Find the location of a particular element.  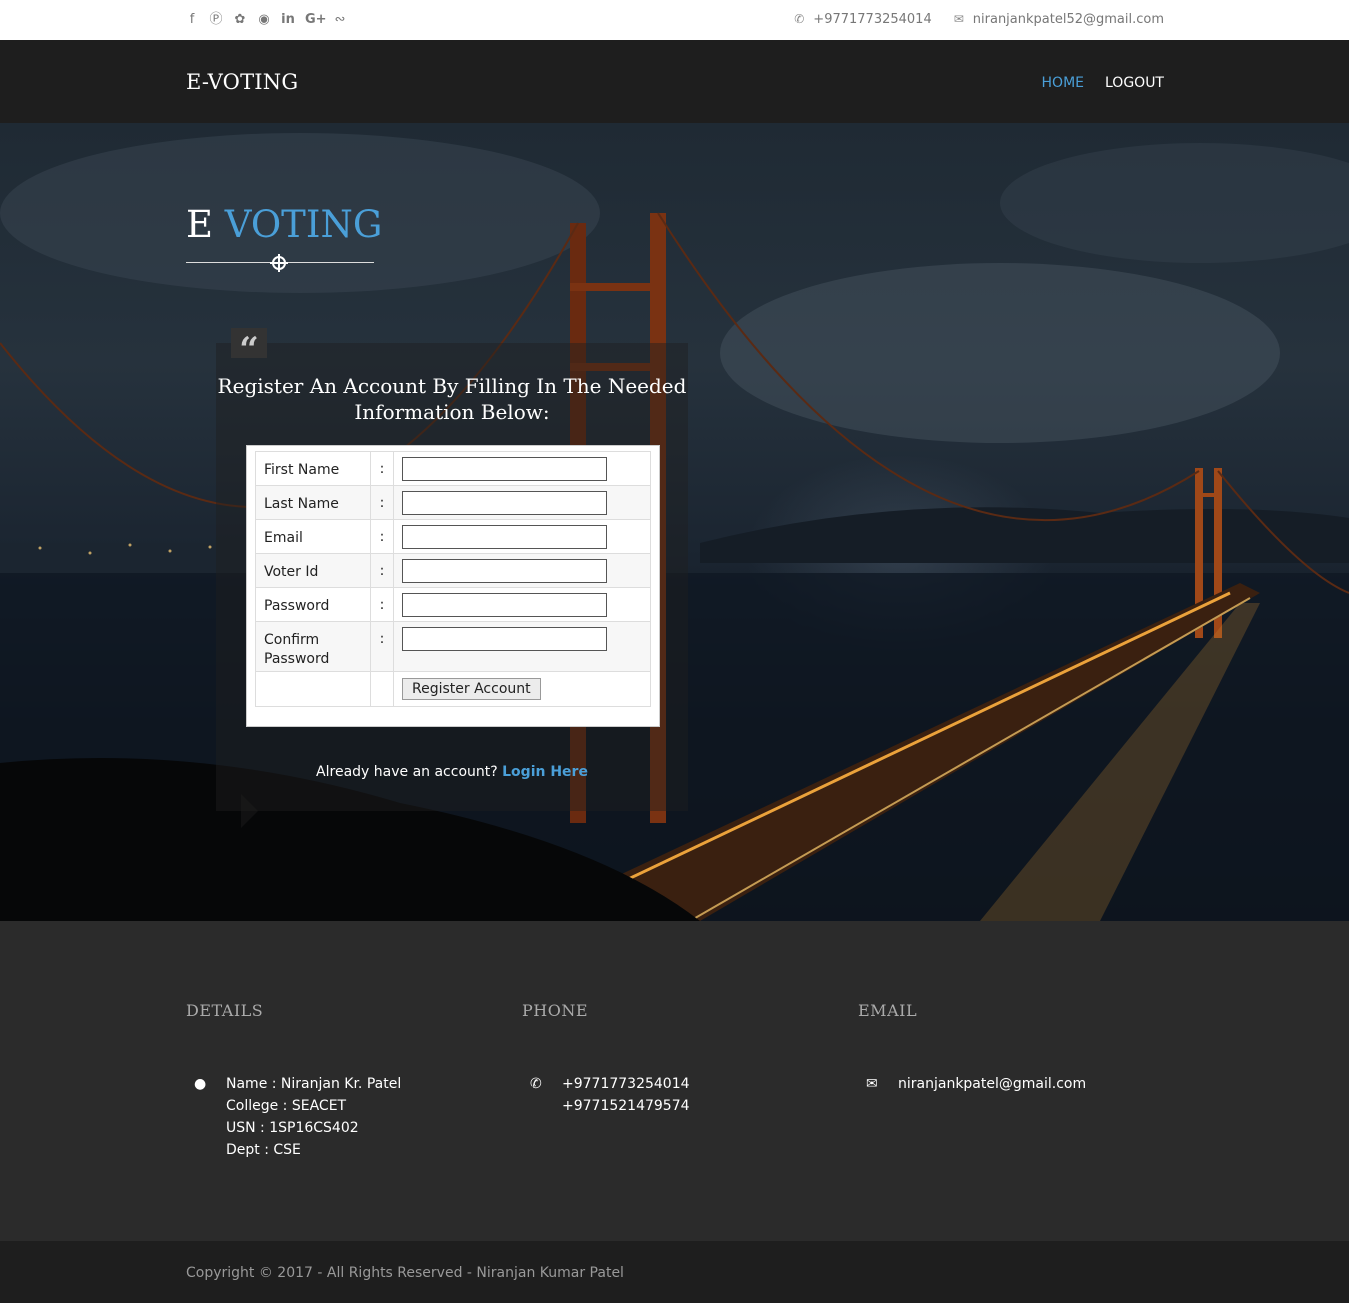

twitter-icon: ✿ is located at coordinates (240, 20).